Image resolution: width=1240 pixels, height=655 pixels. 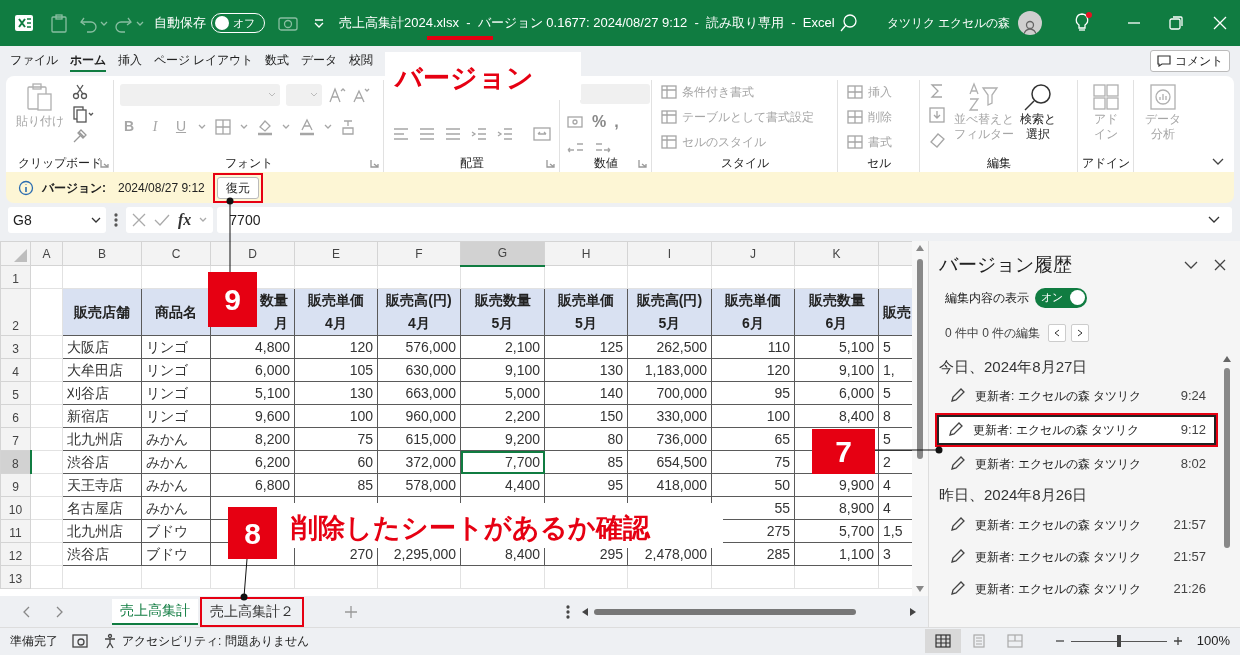 What do you see at coordinates (586, 253) in the screenshot?
I see `column-header: H` at bounding box center [586, 253].